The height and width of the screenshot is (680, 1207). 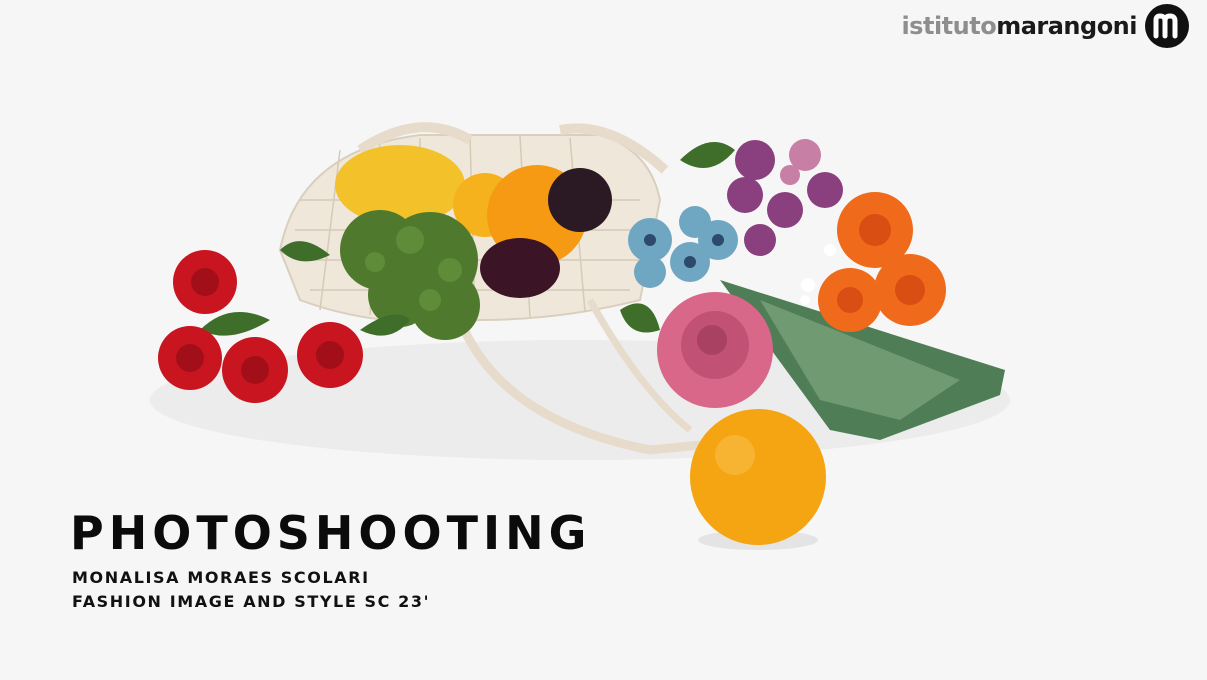 I want to click on m-logo-icon, so click(x=1167, y=26).